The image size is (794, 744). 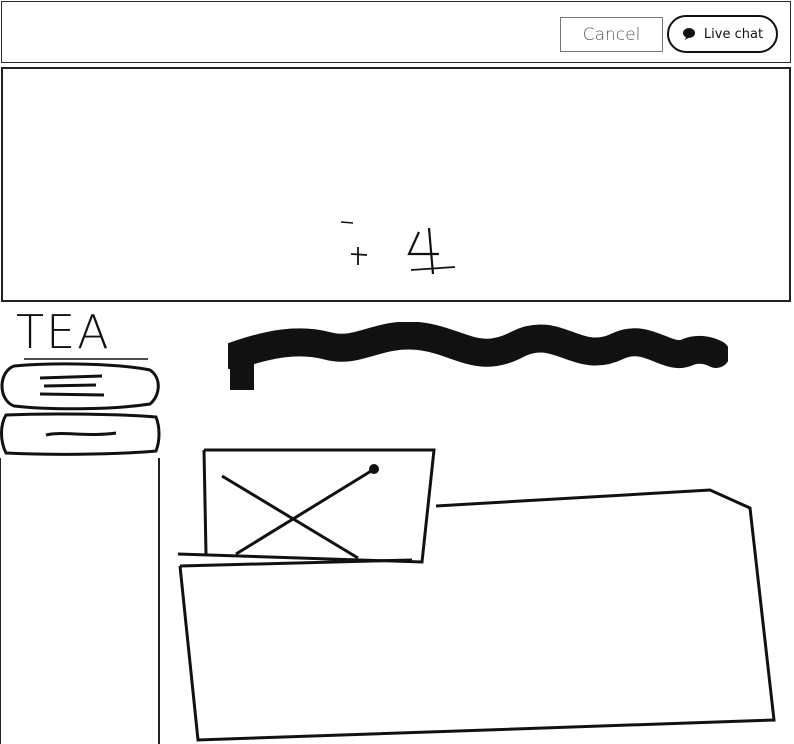 I want to click on heading-placeholder, so click(x=478, y=356).